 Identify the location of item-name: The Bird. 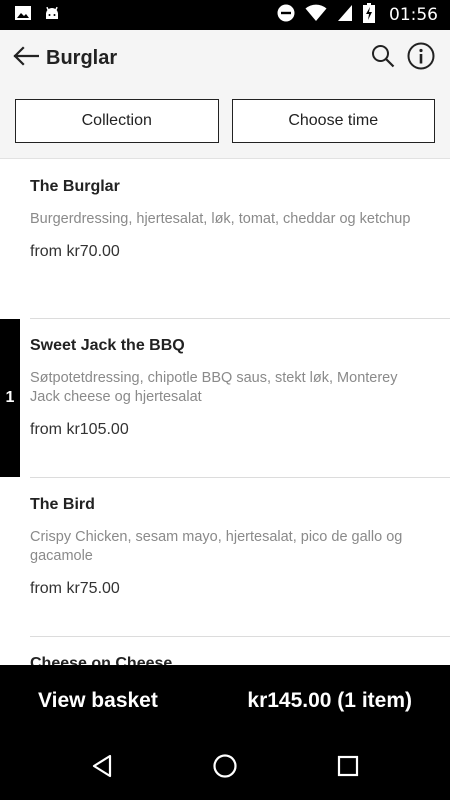
(62, 504).